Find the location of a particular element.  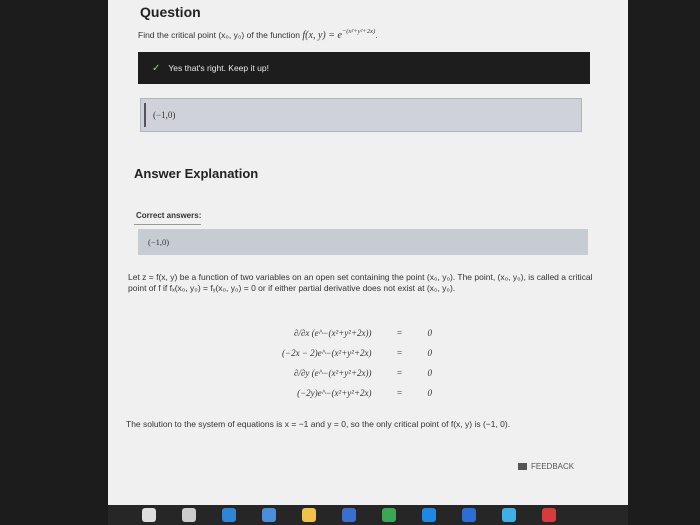

correct-answers-label: Correct answers: is located at coordinates (167, 218).